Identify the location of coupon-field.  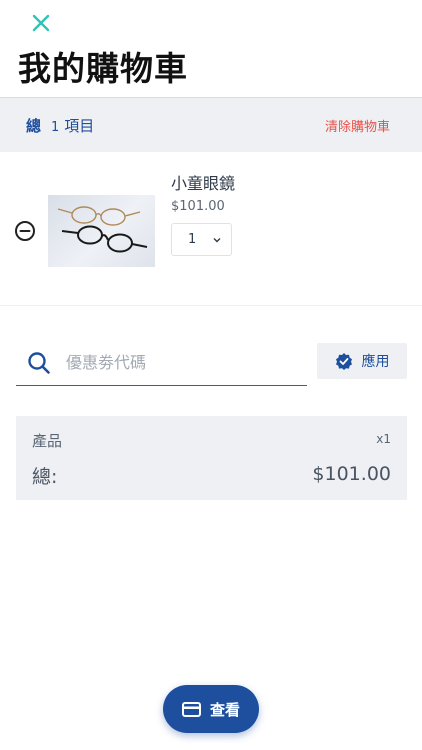
(161, 363).